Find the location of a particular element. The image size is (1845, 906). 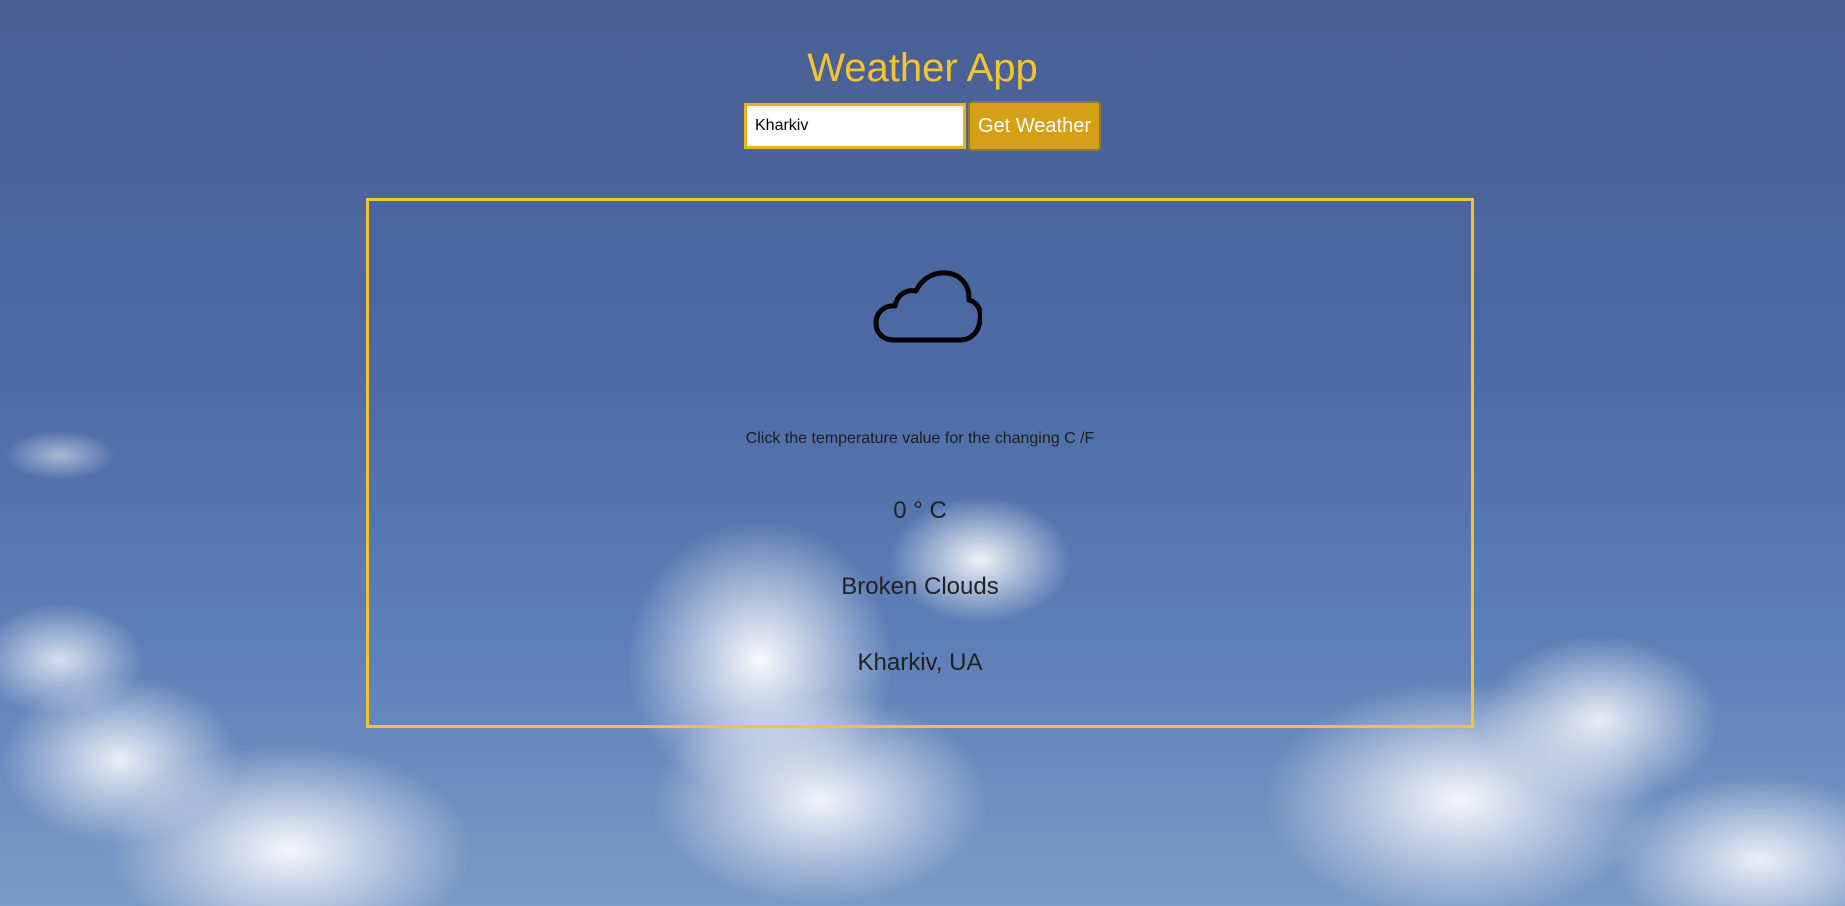

temperature-row: 0 ° C is located at coordinates (920, 511).